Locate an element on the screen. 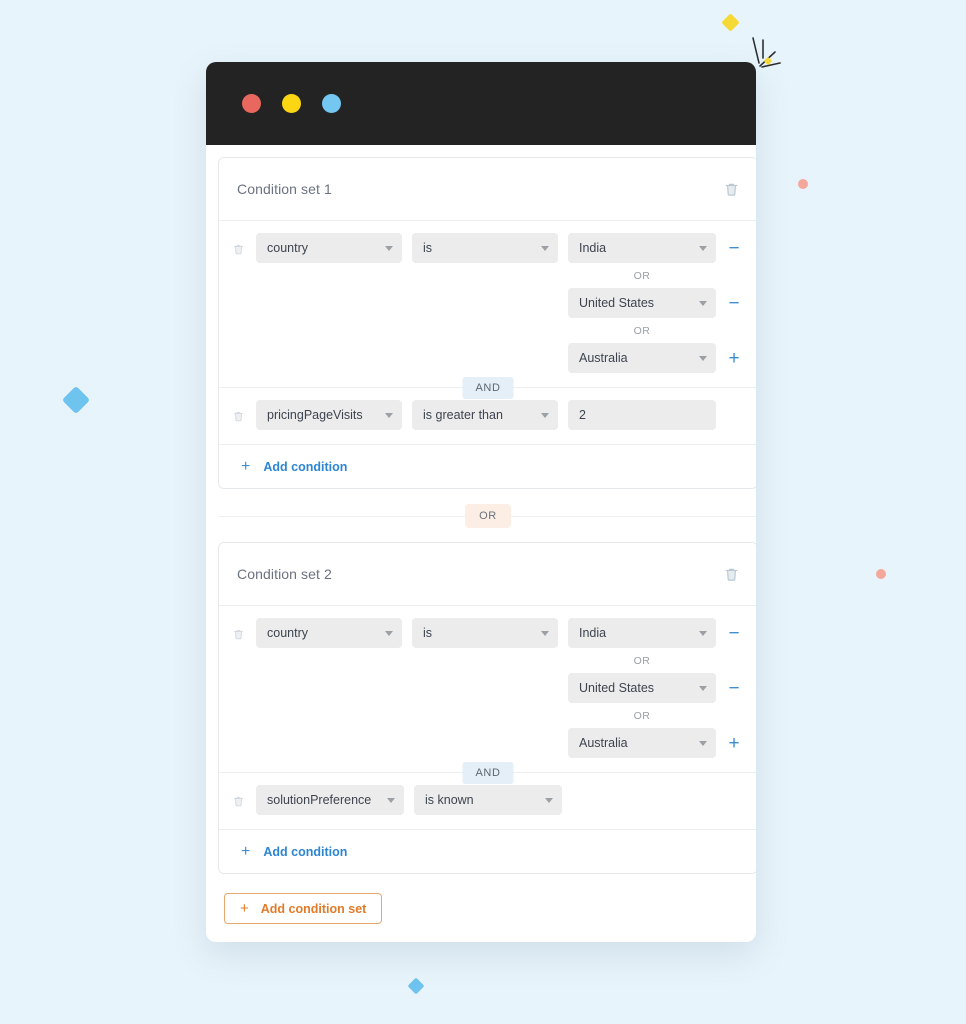 This screenshot has height=1024, width=966. field-select: solutionPreference is located at coordinates (330, 800).